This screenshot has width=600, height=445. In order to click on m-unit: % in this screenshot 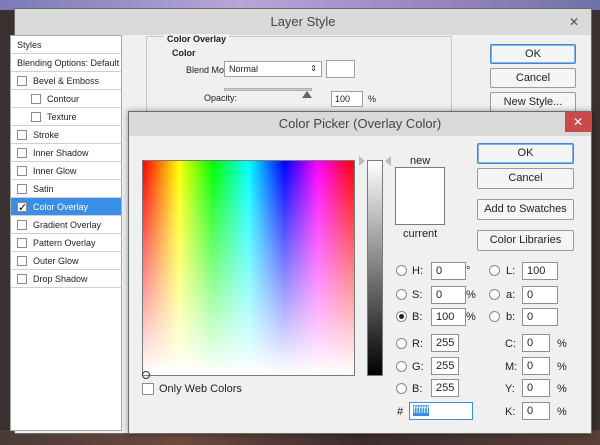, I will do `click(562, 367)`.